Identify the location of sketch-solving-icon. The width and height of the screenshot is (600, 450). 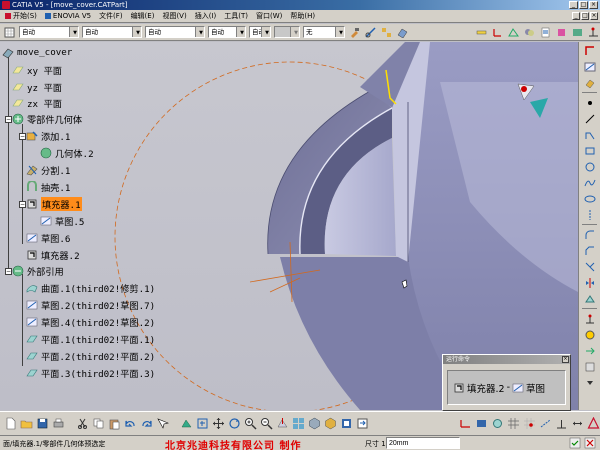
(589, 366).